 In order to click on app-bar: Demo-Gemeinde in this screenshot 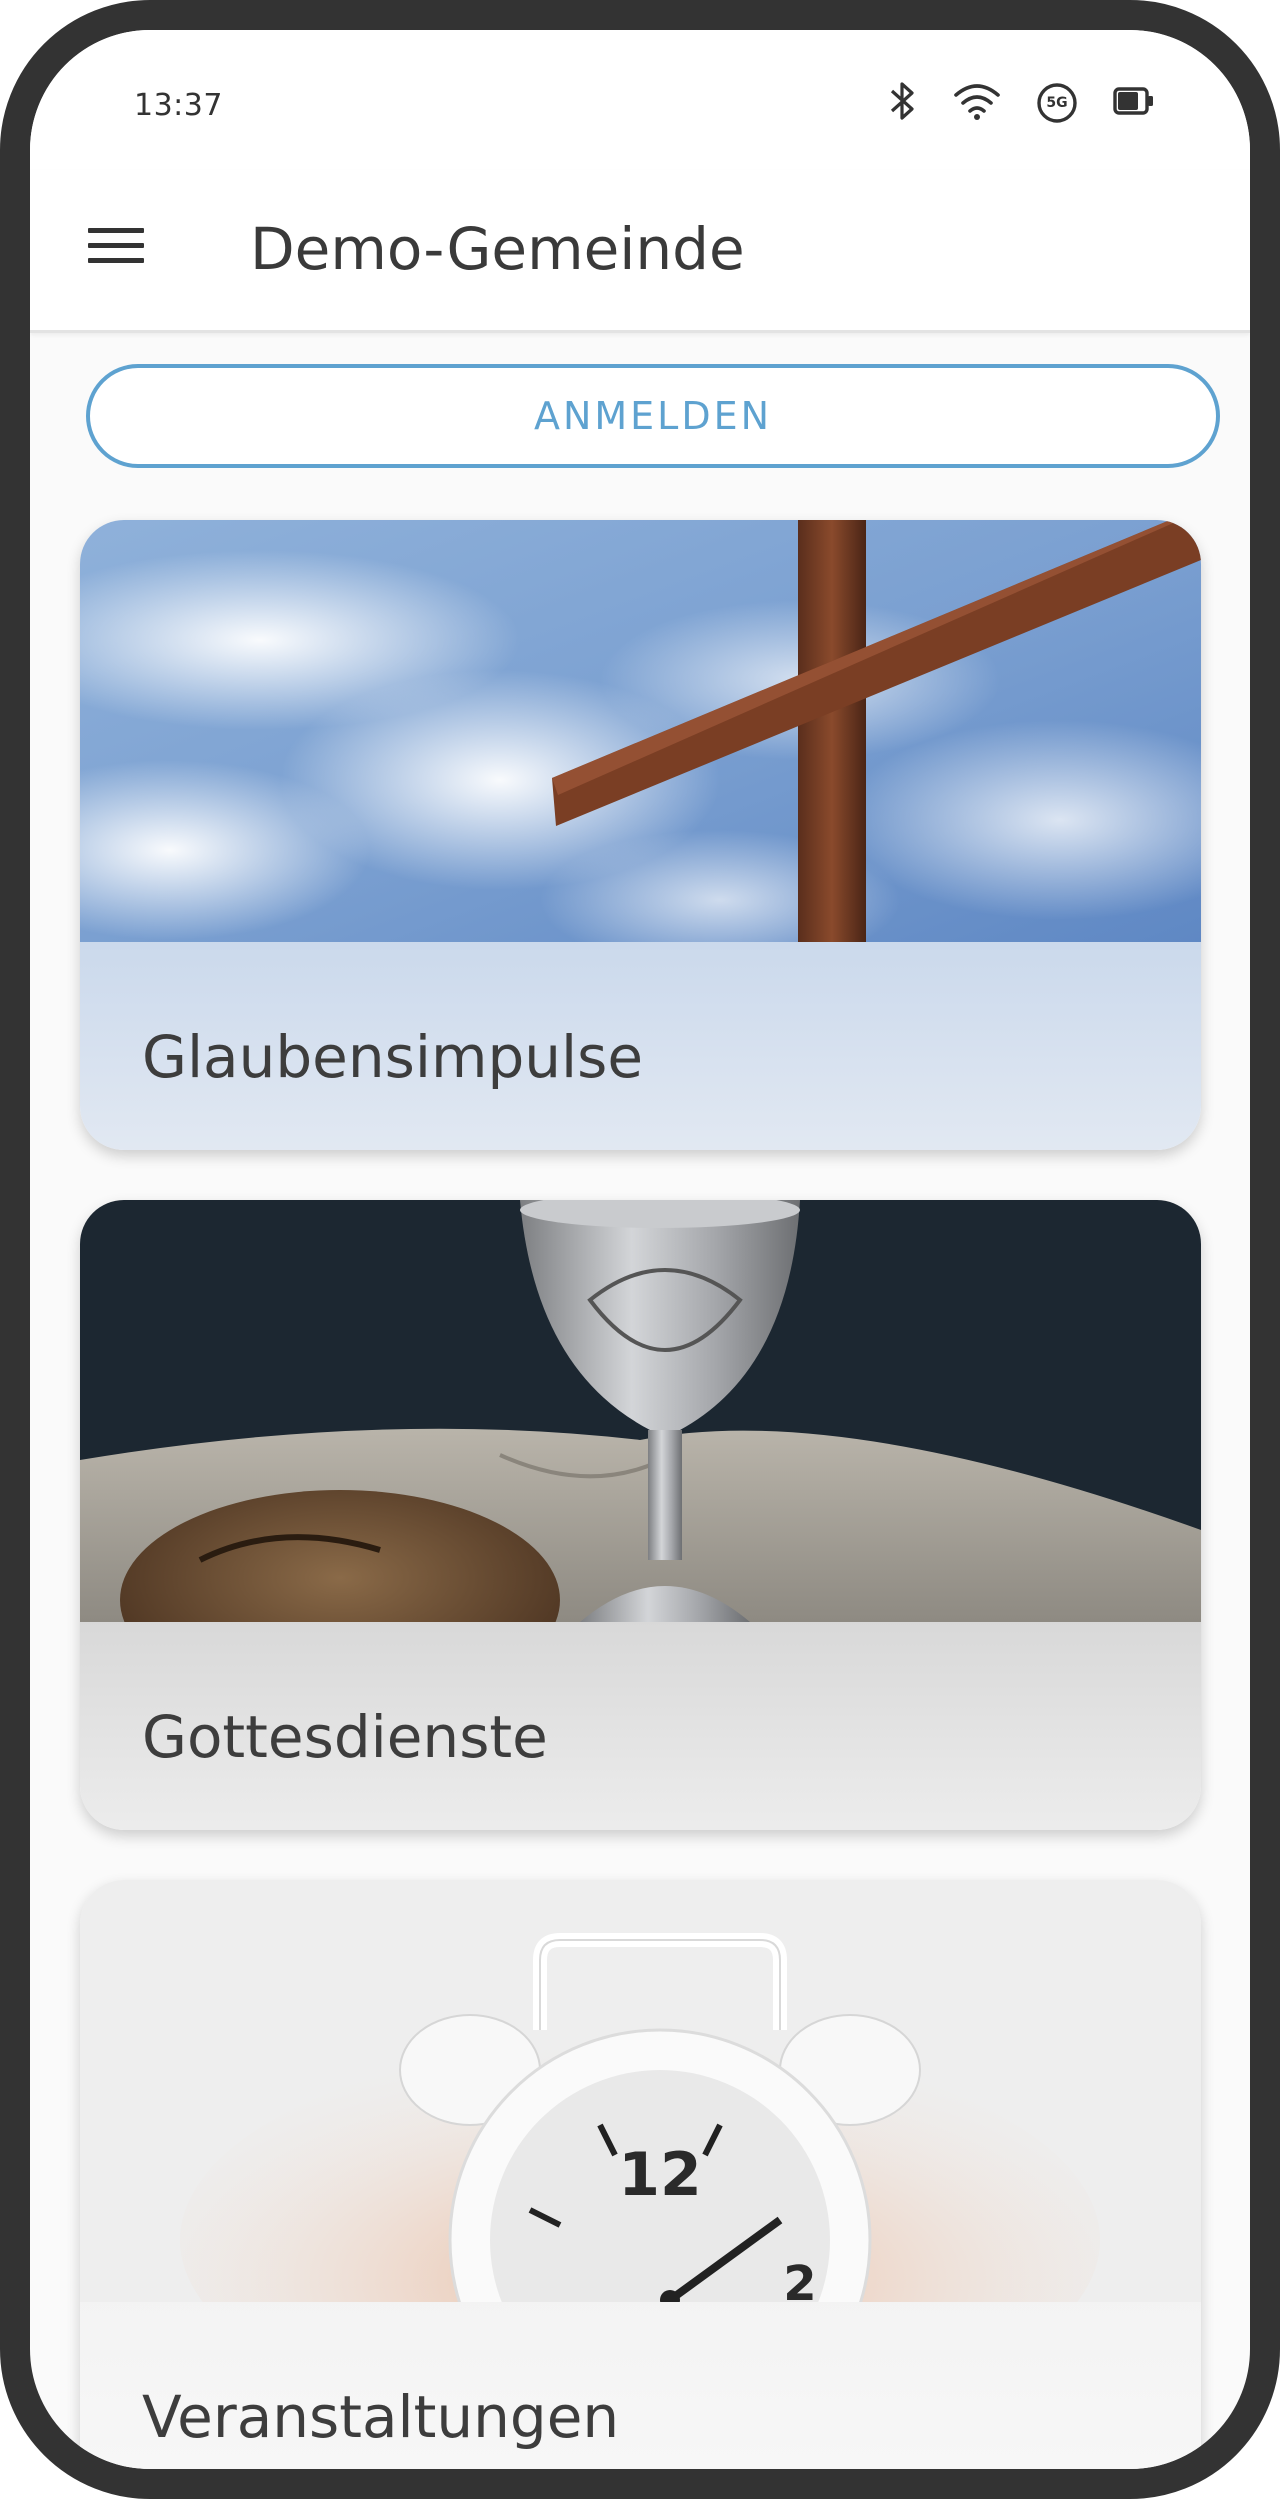, I will do `click(640, 251)`.